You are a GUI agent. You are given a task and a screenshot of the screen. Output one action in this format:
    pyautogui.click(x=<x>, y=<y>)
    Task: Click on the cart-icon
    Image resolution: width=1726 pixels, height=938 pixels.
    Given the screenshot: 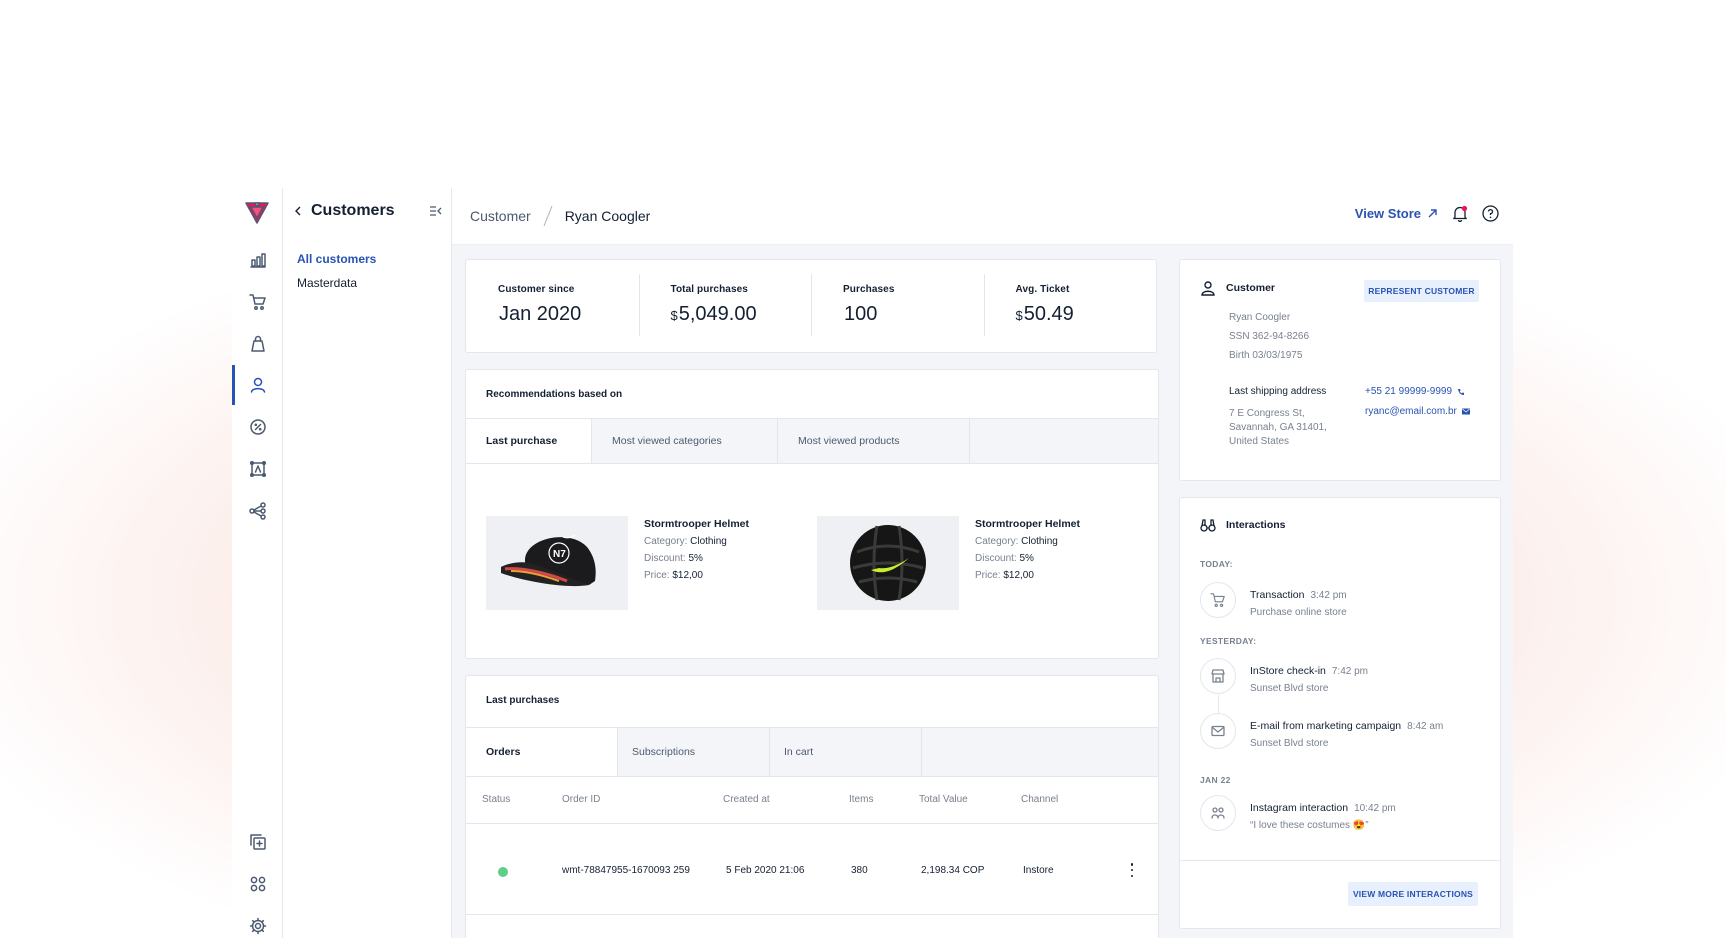 What is the action you would take?
    pyautogui.click(x=257, y=302)
    